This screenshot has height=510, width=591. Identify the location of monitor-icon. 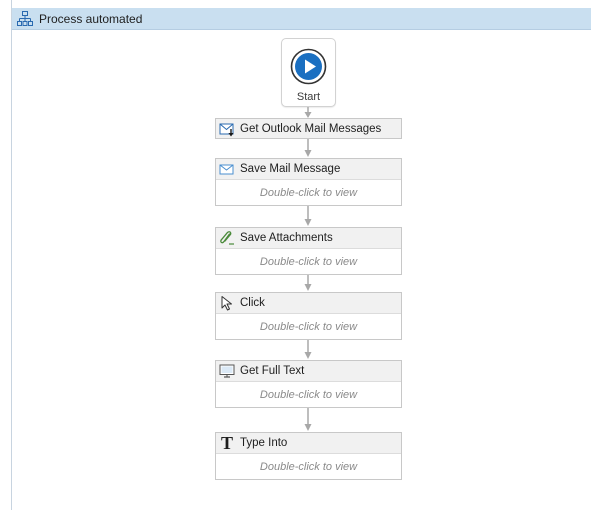
(227, 371).